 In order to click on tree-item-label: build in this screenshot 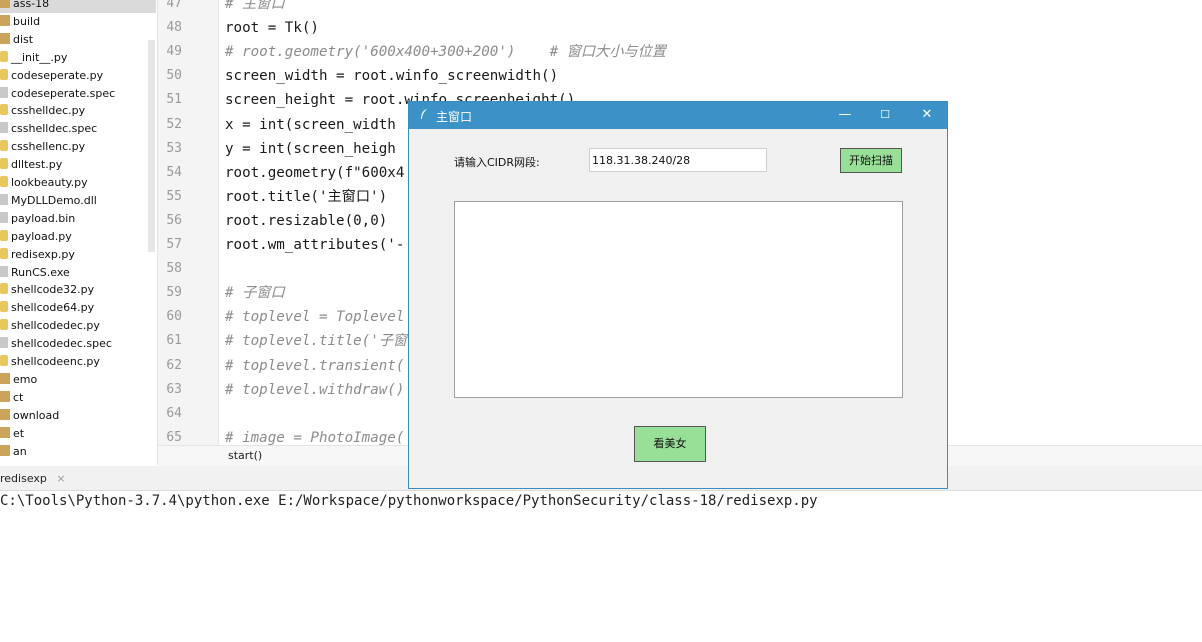, I will do `click(27, 21)`.